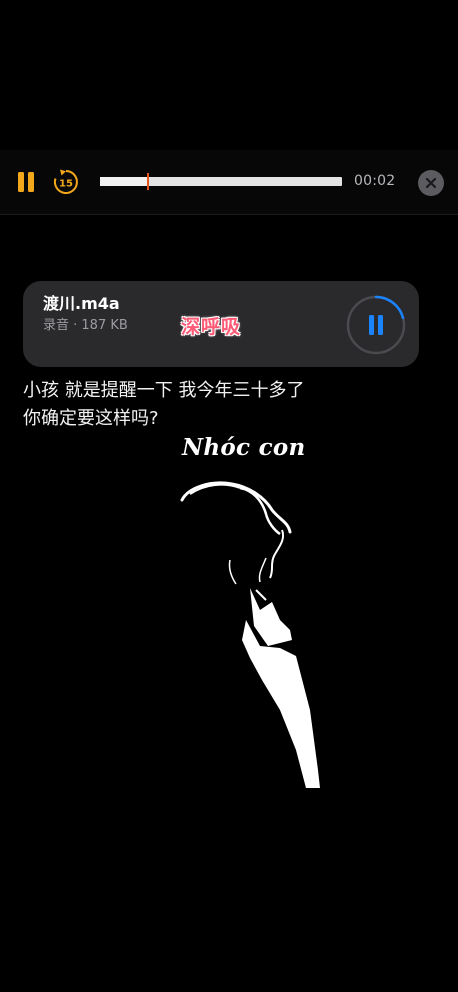 This screenshot has height=992, width=458. Describe the element at coordinates (375, 181) in the screenshot. I see `elapsed-time: 00:02` at that location.